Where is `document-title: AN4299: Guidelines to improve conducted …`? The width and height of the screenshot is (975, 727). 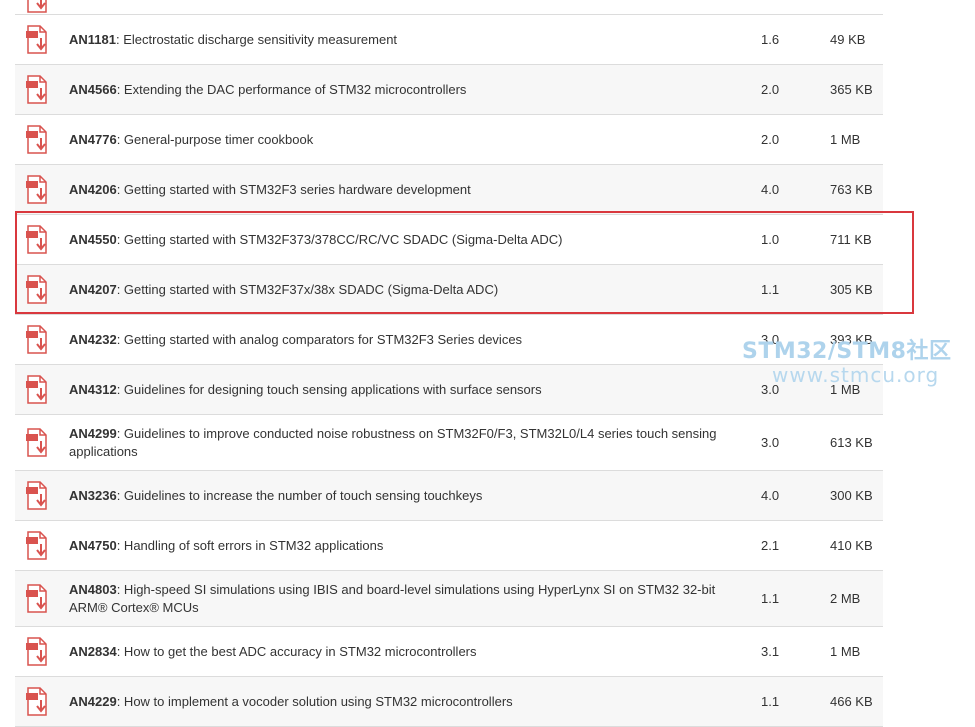 document-title: AN4299: Guidelines to improve conducted … is located at coordinates (399, 442).